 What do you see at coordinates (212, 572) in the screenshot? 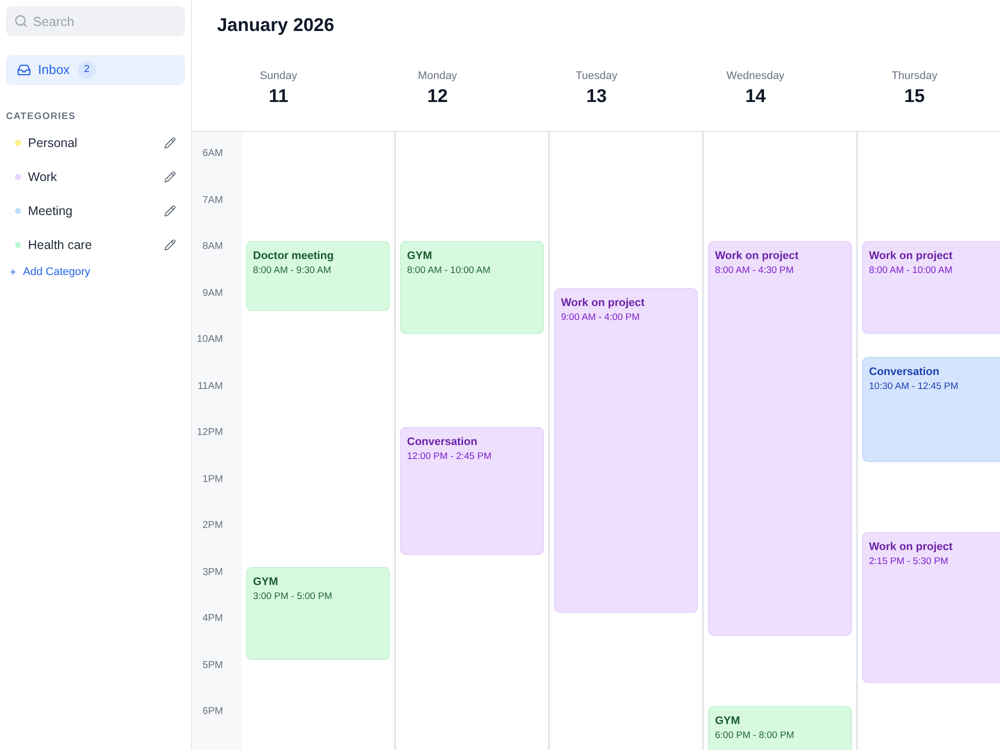
I see `hour-label: 3PM` at bounding box center [212, 572].